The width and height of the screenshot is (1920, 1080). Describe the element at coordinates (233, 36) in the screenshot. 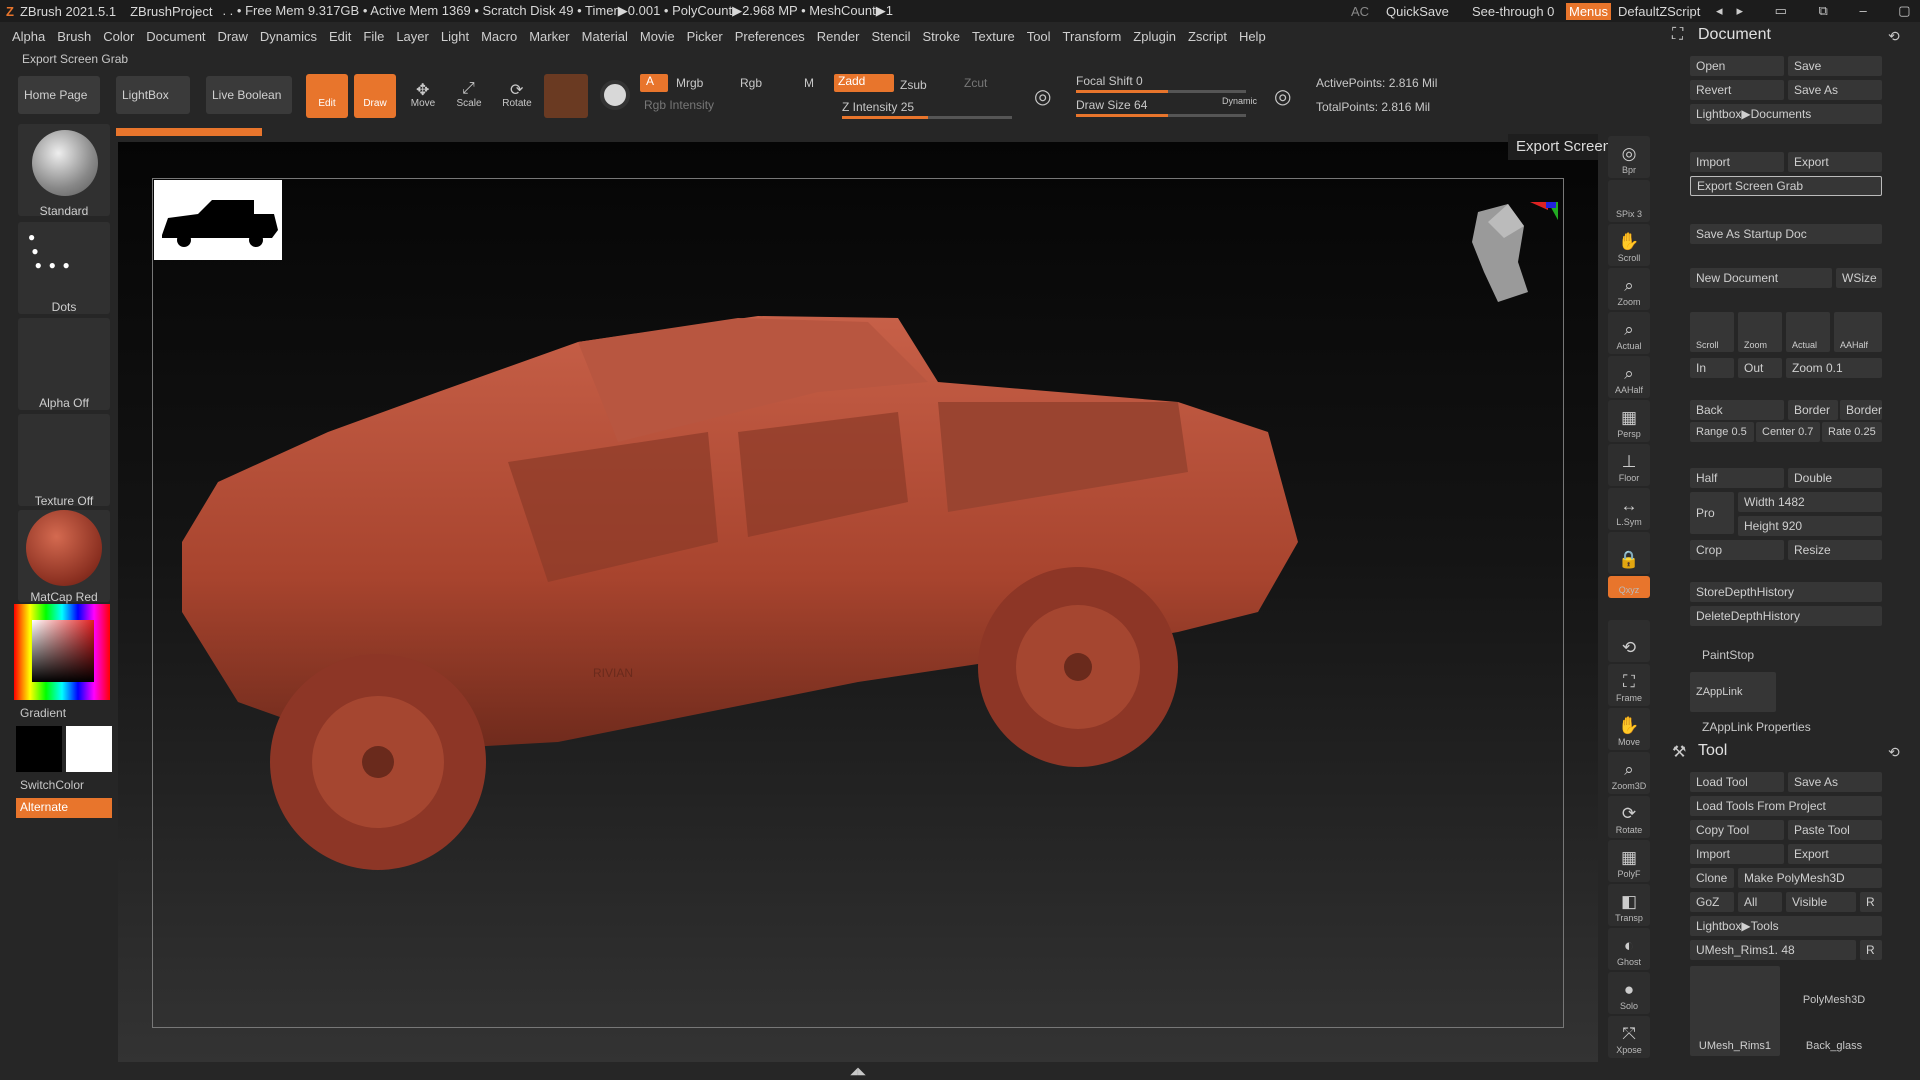

I see `menu-draw: Draw` at that location.